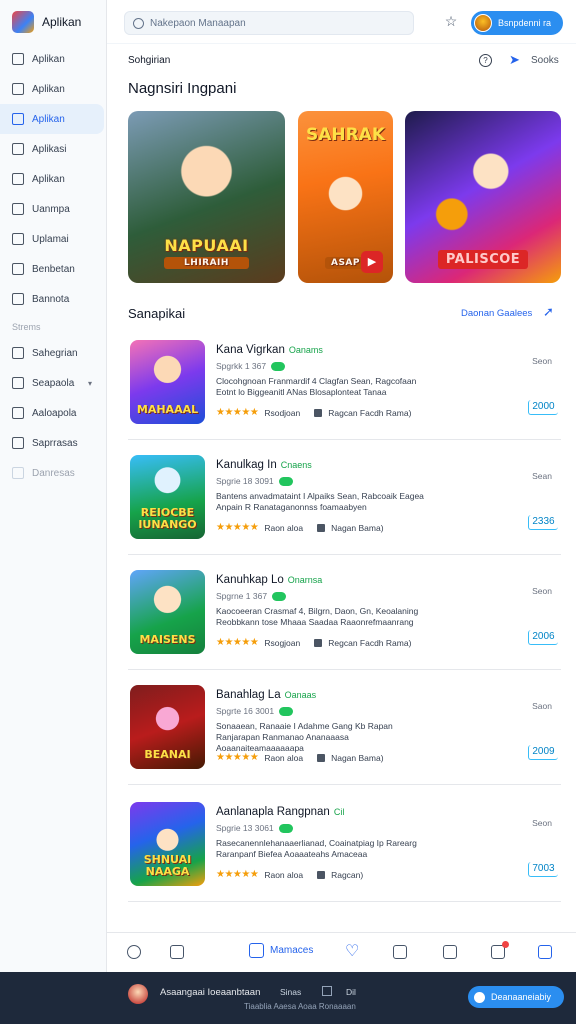 The height and width of the screenshot is (1024, 576). Describe the element at coordinates (182, 88) in the screenshot. I see `featured-title: Nagnsiri Ingpani` at that location.